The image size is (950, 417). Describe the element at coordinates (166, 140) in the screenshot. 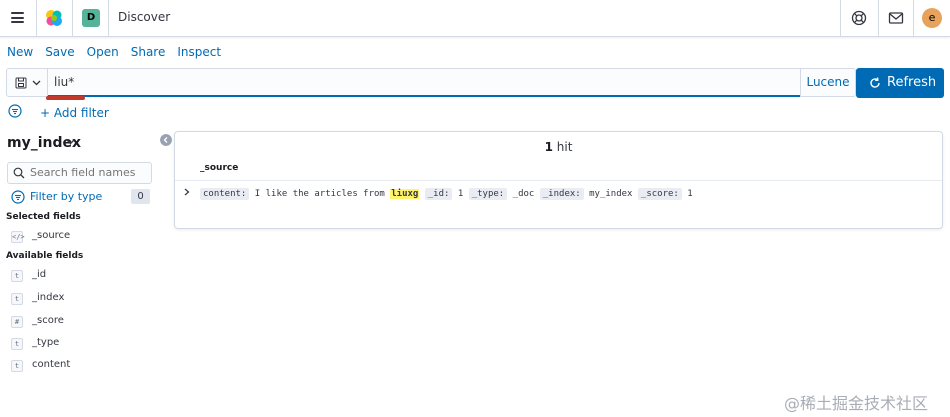

I see `collapse-sidebar-icon` at that location.